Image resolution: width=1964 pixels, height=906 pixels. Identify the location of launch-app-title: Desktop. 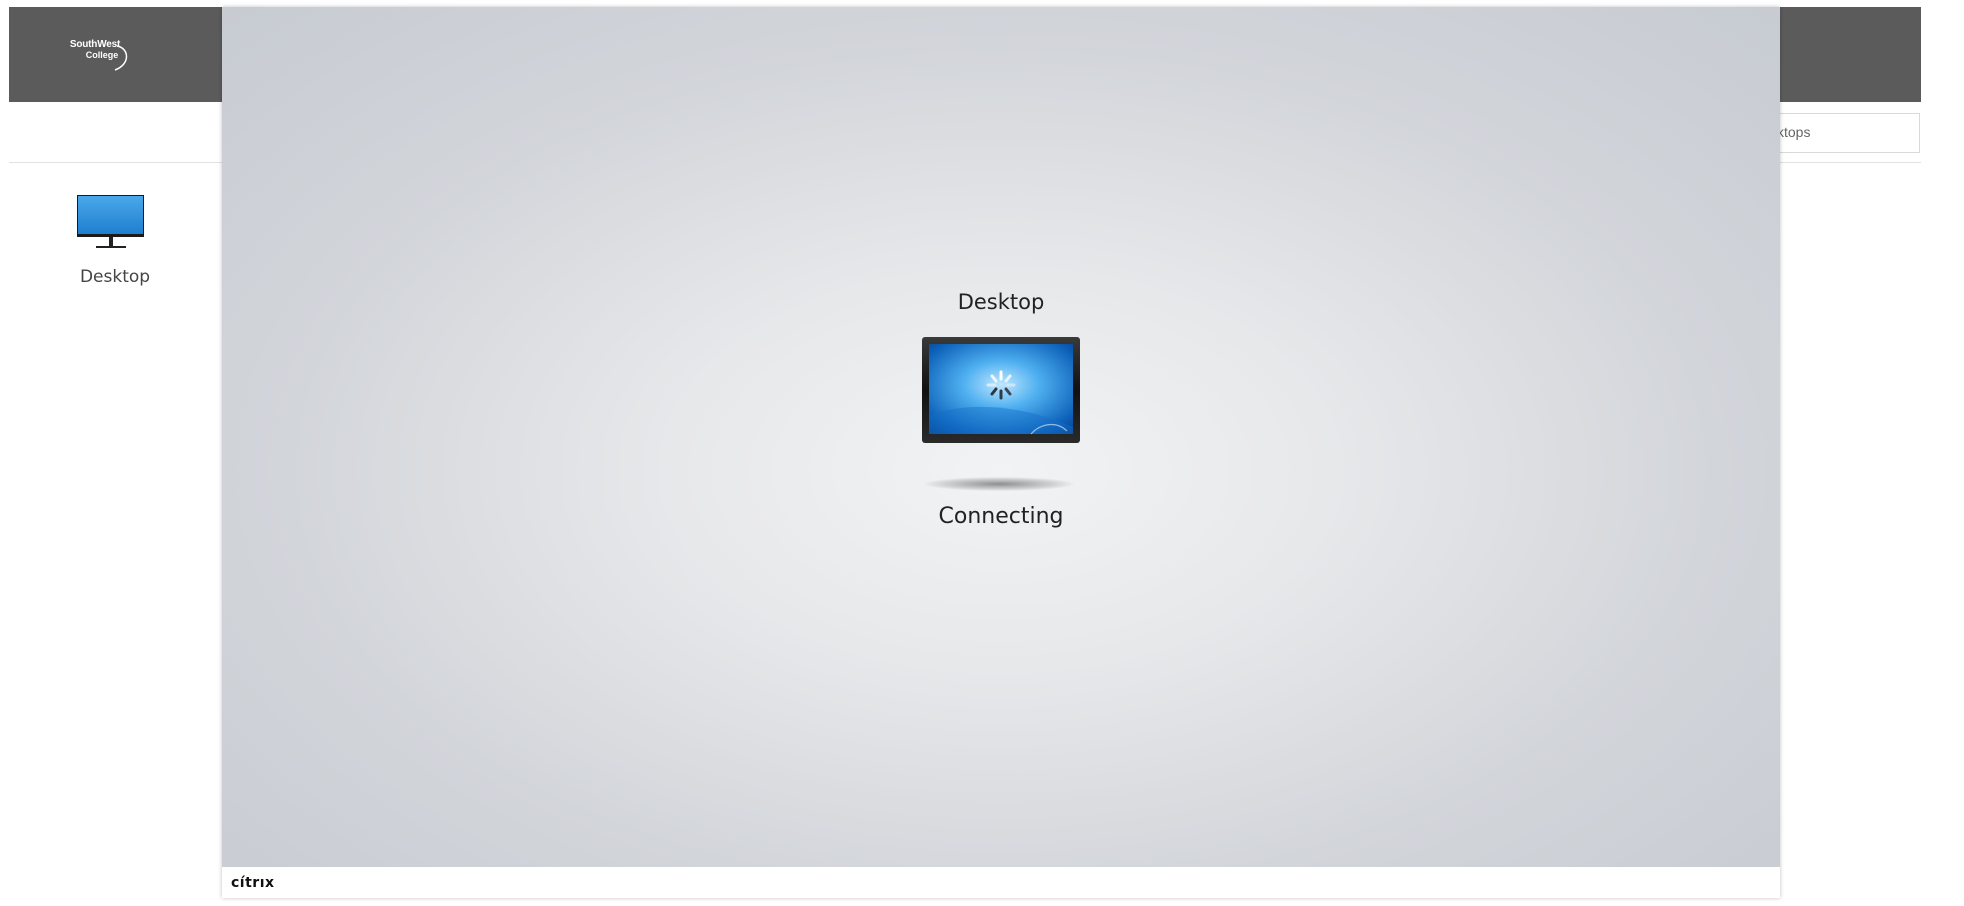
(1001, 302).